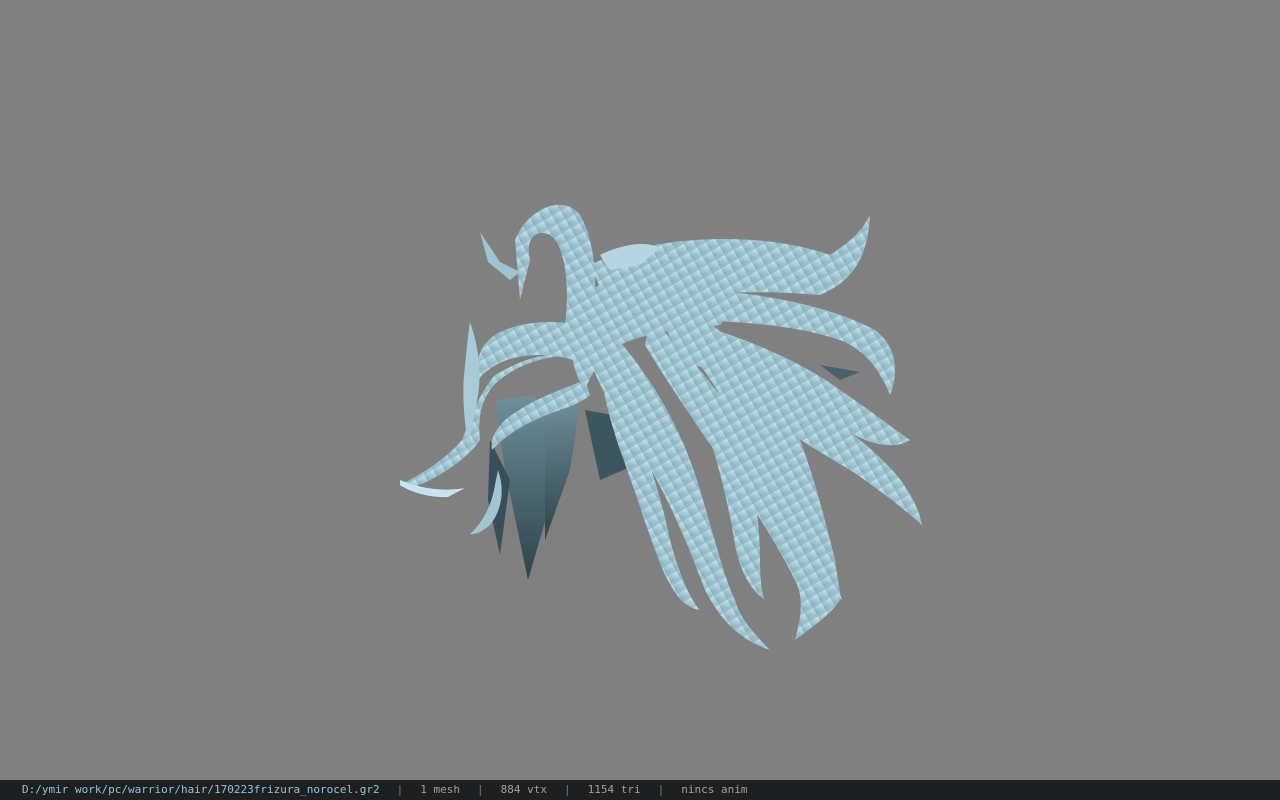  I want to click on hair-front-strands, so click(716, 480).